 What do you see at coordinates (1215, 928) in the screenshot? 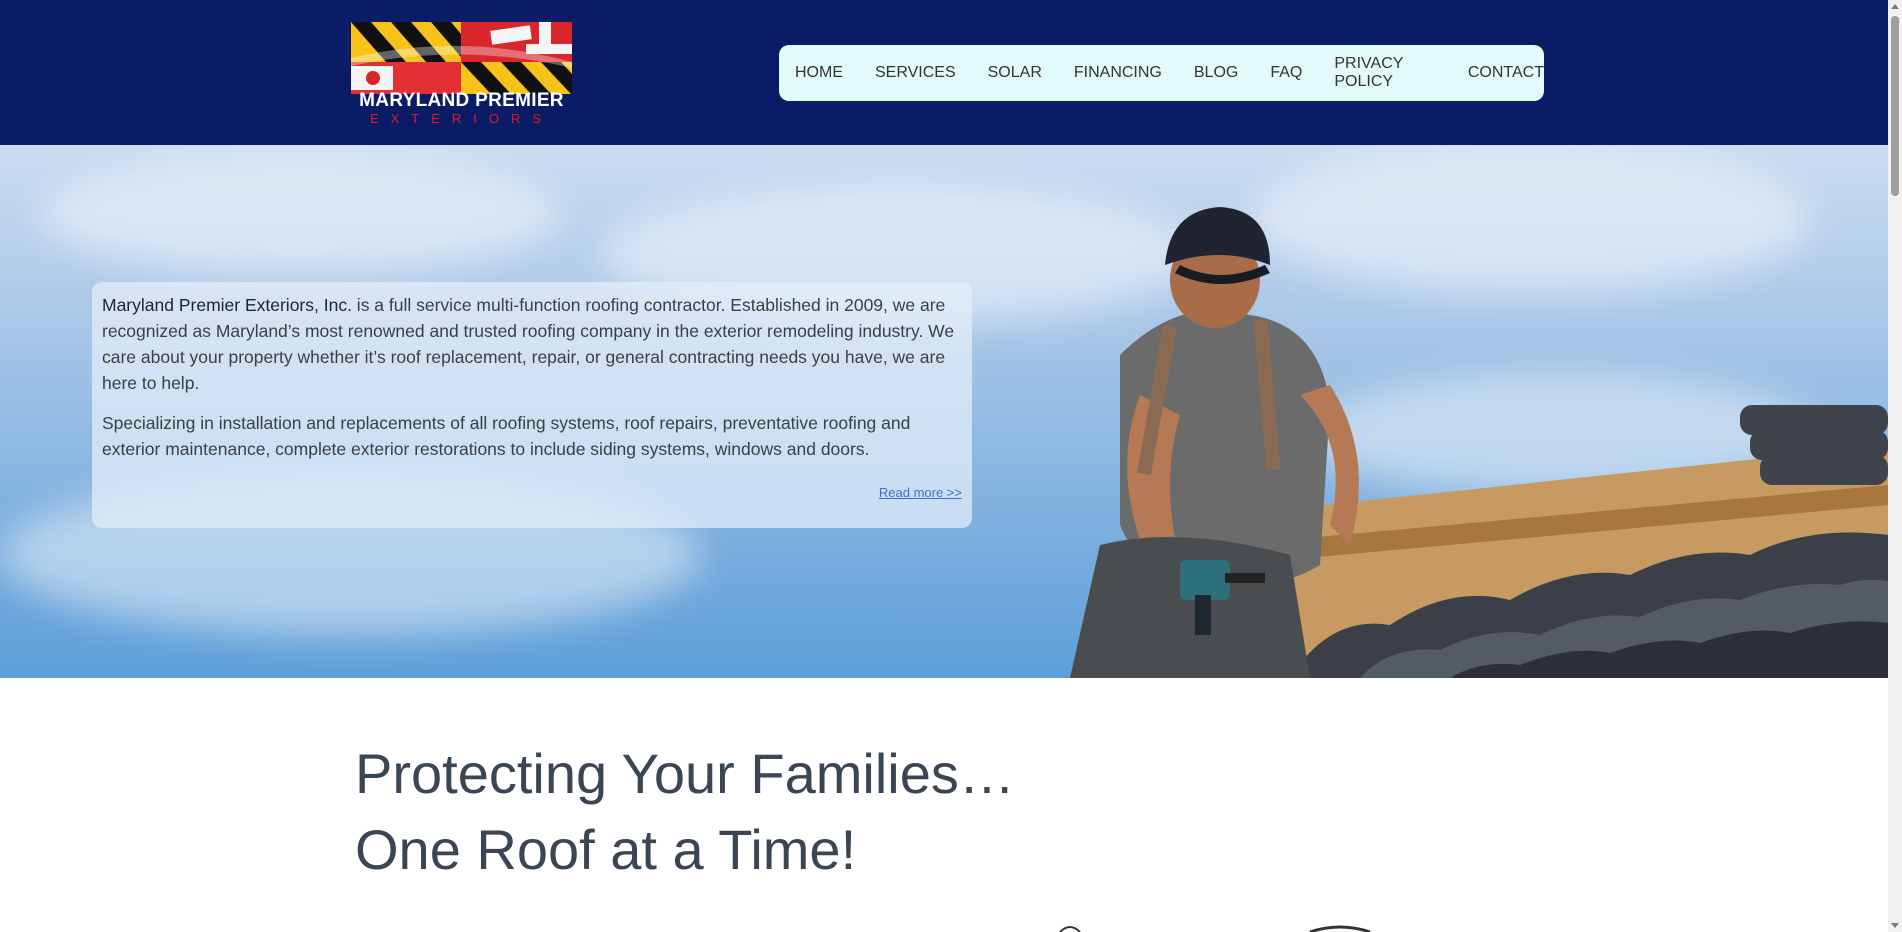
I see `section-decoration-icon` at bounding box center [1215, 928].